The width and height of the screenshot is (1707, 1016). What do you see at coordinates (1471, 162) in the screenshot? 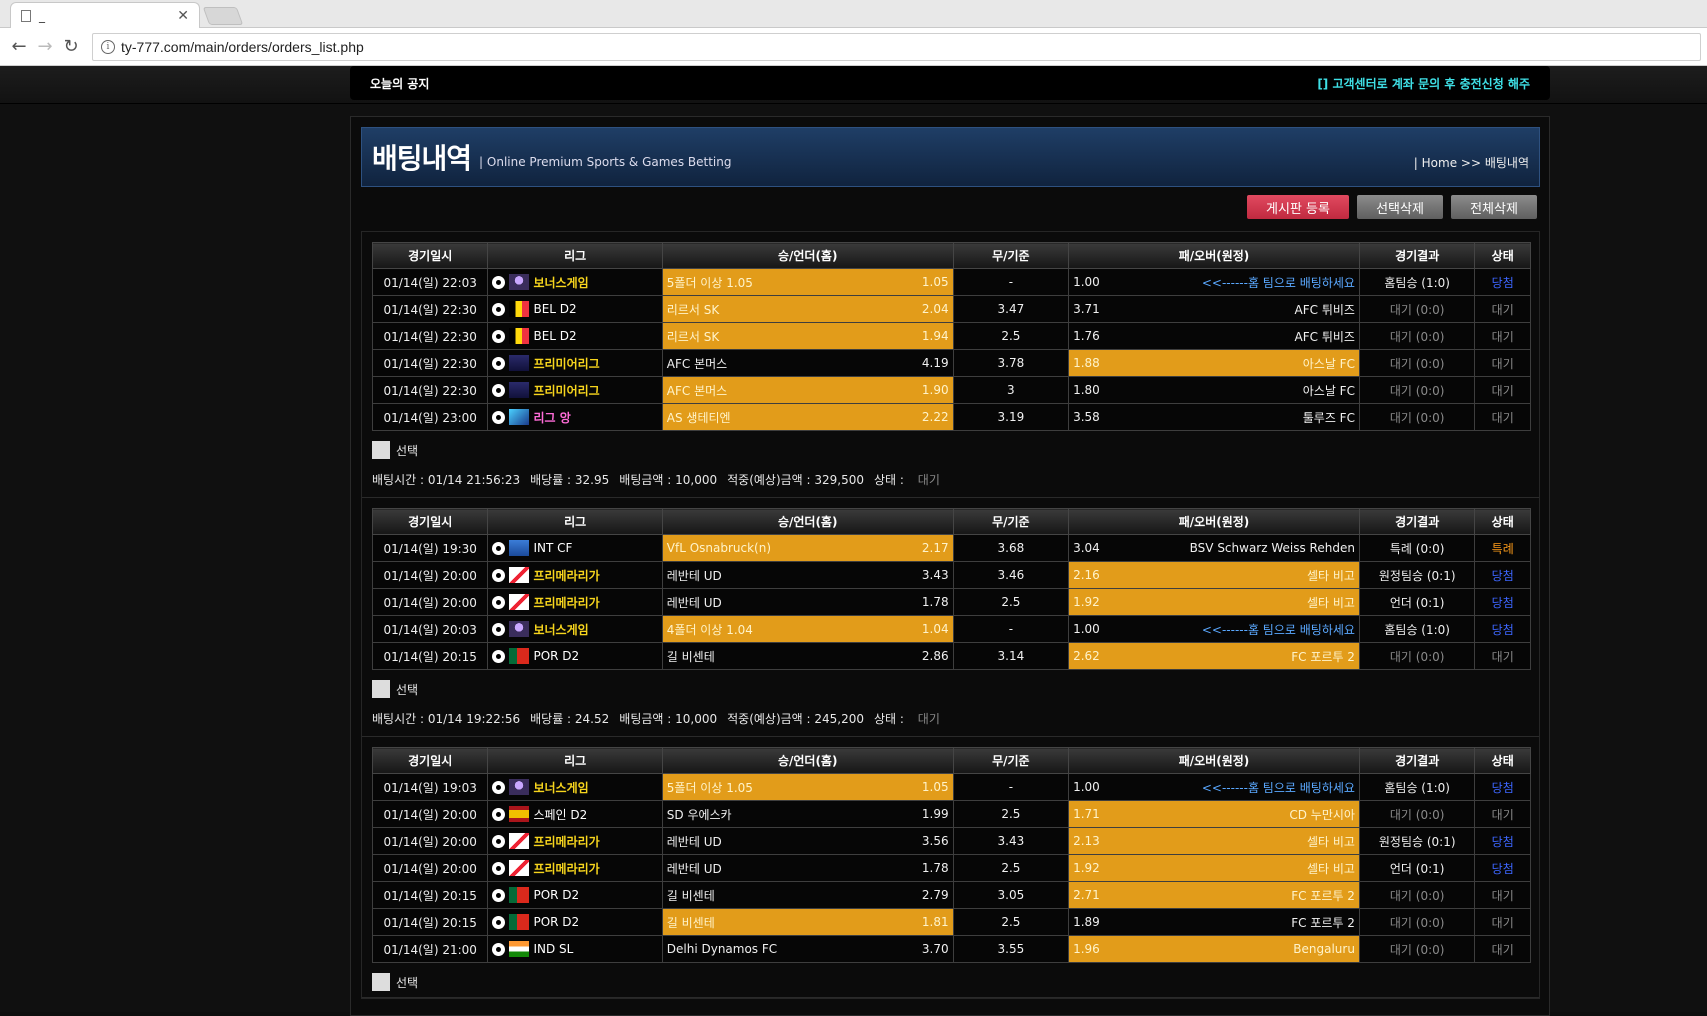
I see `breadcrumb: | Home >> 배팅내역` at bounding box center [1471, 162].